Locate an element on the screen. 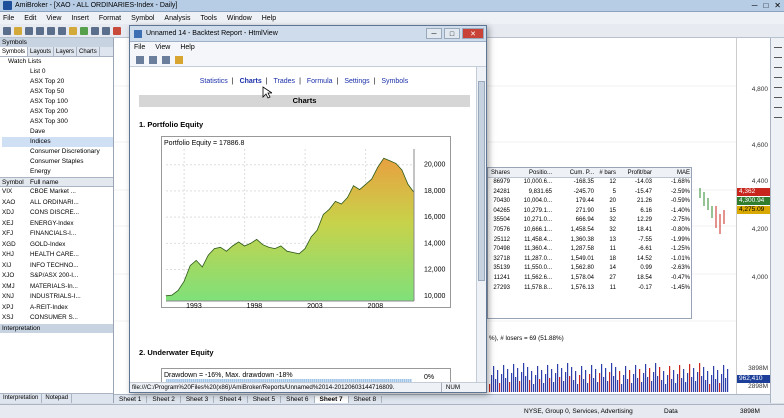 Image resolution: width=784 pixels, height=418 pixels. tree-item: ASX Top 50 is located at coordinates (57, 92).